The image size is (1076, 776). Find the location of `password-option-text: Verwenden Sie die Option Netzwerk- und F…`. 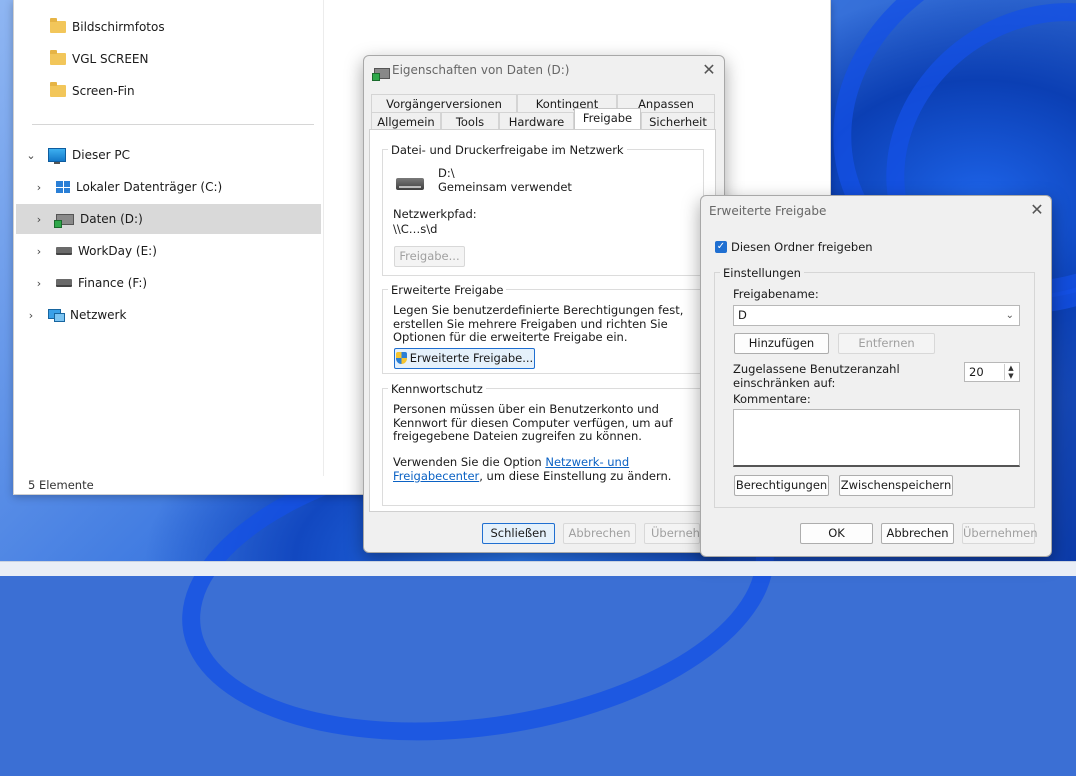

password-option-text: Verwenden Sie die Option Netzwerk- und F… is located at coordinates (543, 469).